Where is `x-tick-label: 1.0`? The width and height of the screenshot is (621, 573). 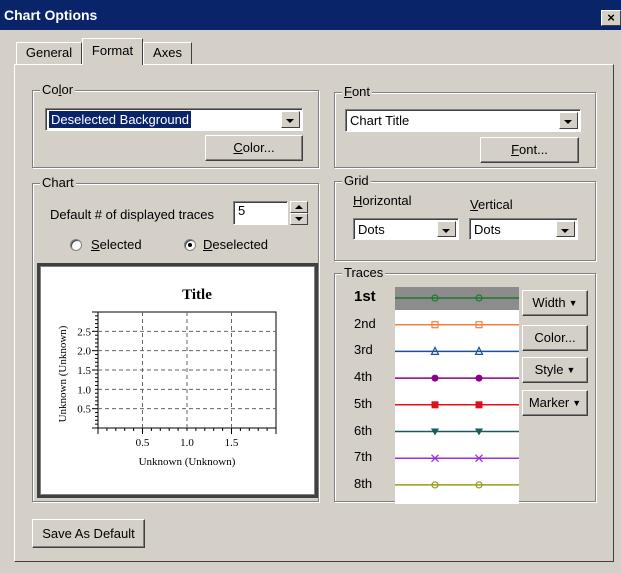
x-tick-label: 1.0 is located at coordinates (187, 443).